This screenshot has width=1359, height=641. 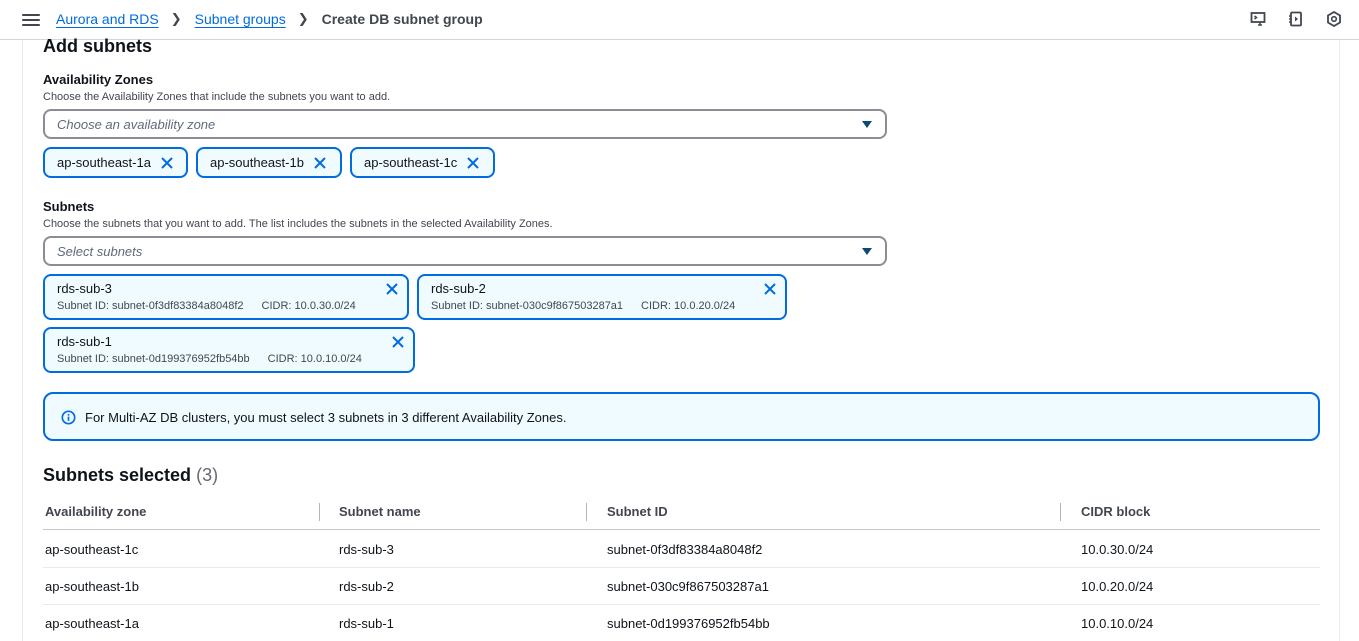 I want to click on column-header-id: Subnet ID, so click(x=637, y=511).